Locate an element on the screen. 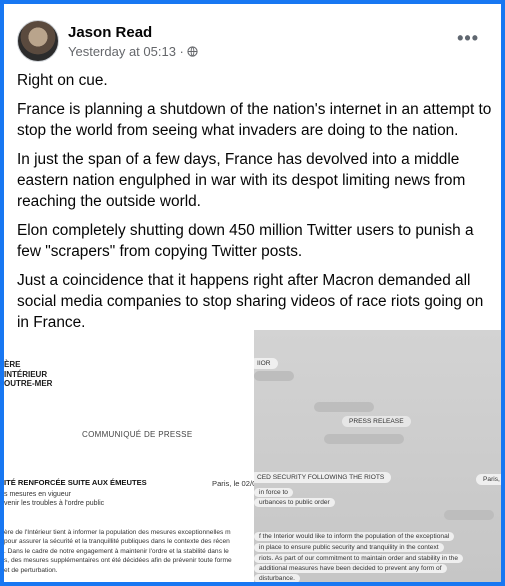 The height and width of the screenshot is (586, 505). ministry-line: OUTRE-MER is located at coordinates (28, 383).